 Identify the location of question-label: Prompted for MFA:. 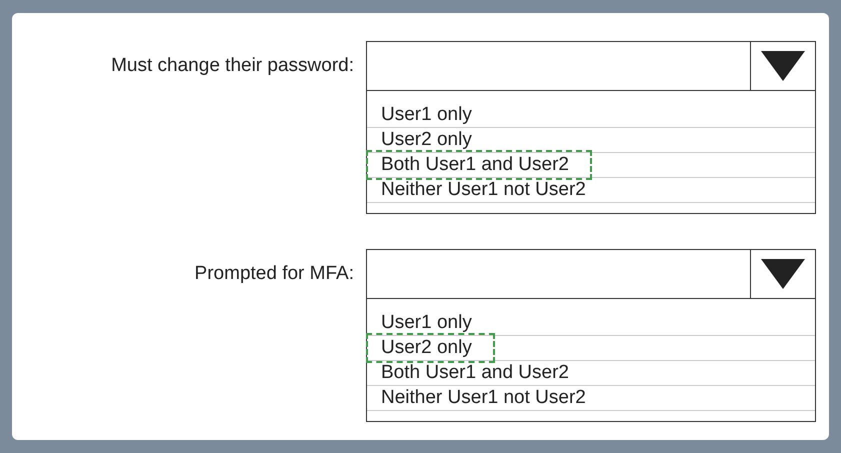
(274, 274).